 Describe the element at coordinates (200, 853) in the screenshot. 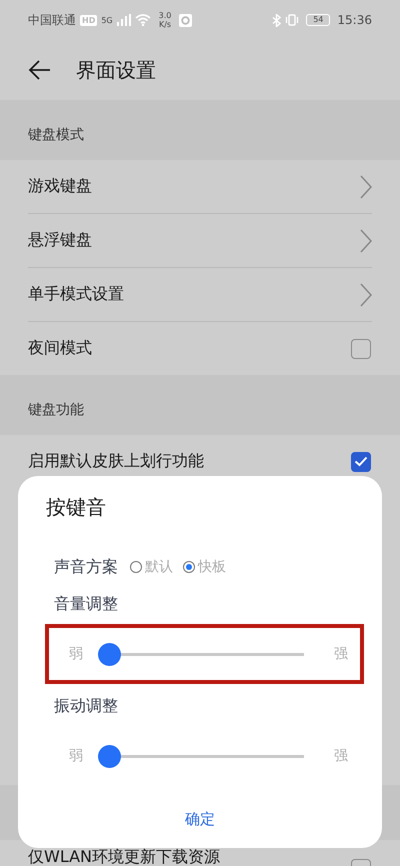

I see `settings-row: 仅WLAN环境更新下载资源` at that location.